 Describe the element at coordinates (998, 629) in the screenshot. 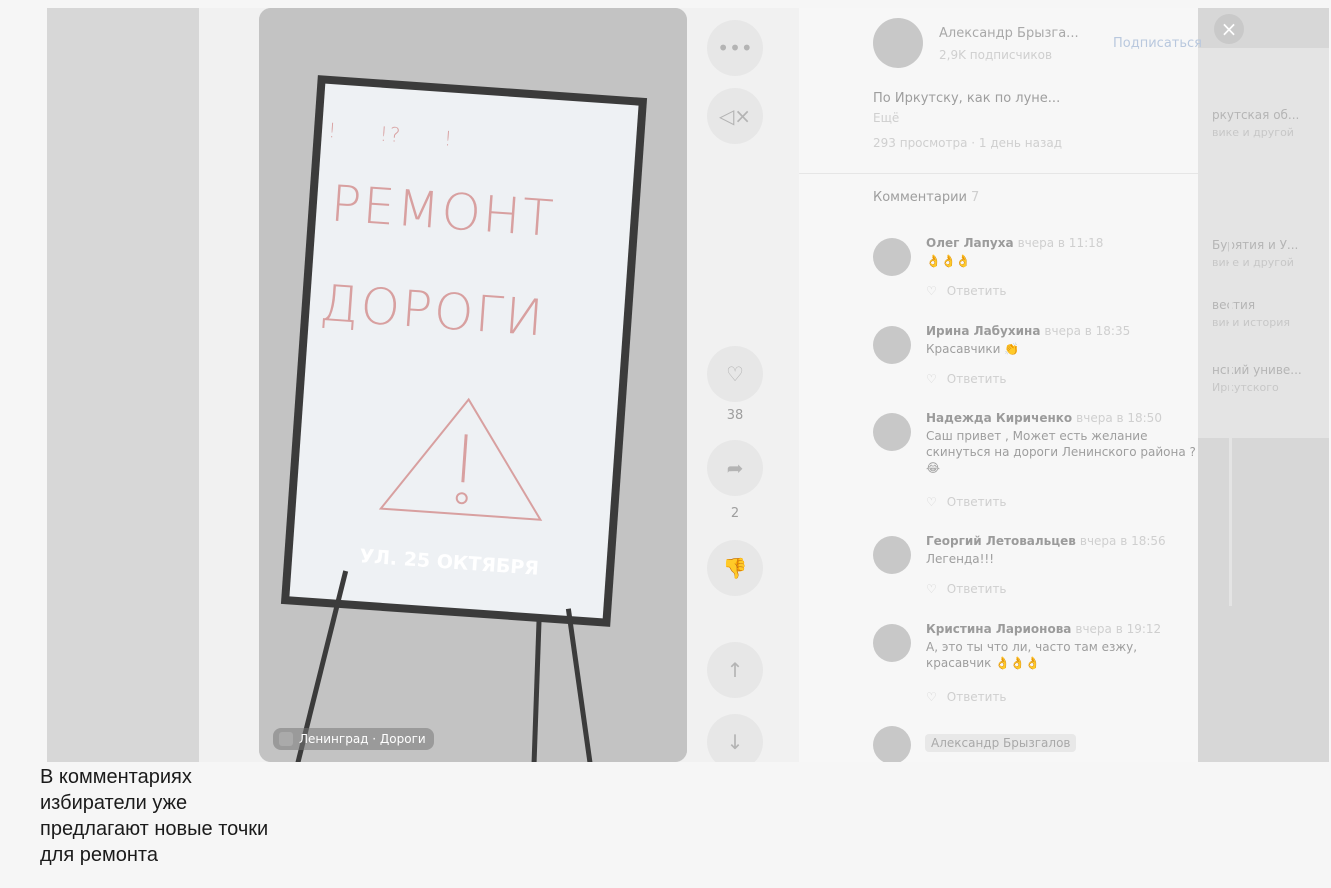

I see `comment-author: Кристина Ларионова` at that location.